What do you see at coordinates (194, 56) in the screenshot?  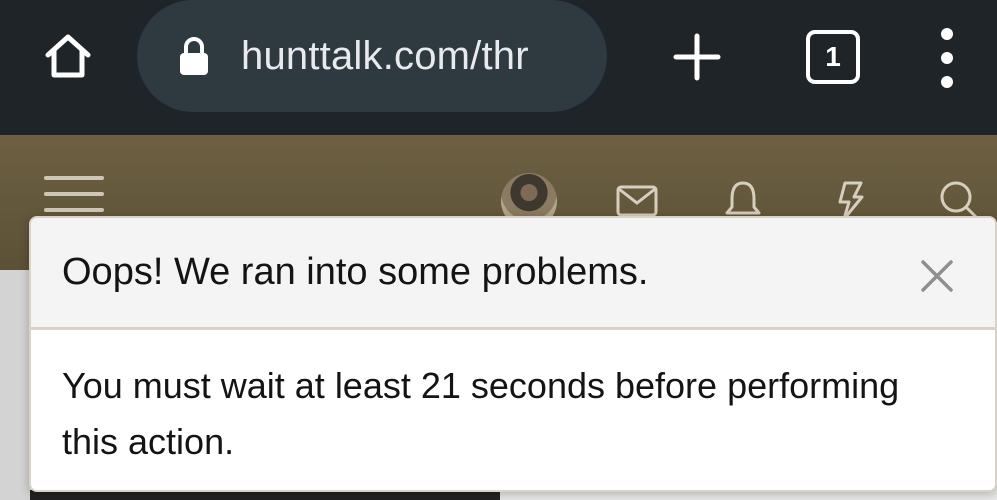 I see `lock-icon` at bounding box center [194, 56].